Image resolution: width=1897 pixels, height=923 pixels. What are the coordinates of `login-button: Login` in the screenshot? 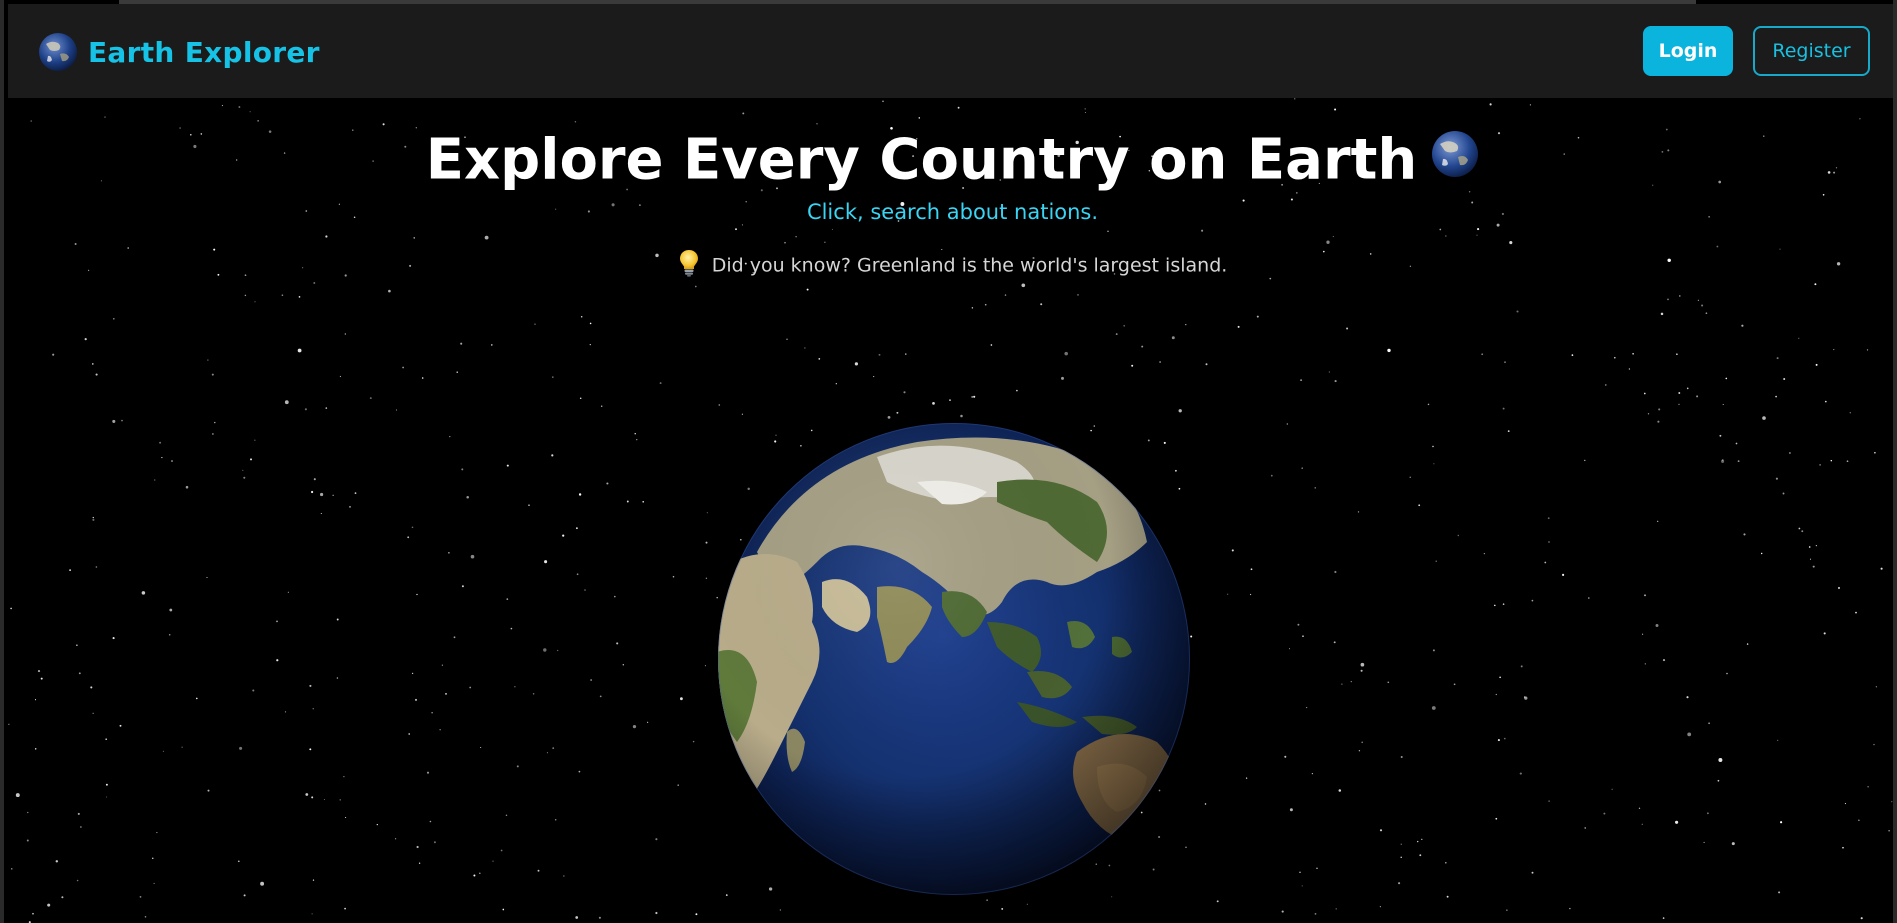 It's located at (1688, 51).